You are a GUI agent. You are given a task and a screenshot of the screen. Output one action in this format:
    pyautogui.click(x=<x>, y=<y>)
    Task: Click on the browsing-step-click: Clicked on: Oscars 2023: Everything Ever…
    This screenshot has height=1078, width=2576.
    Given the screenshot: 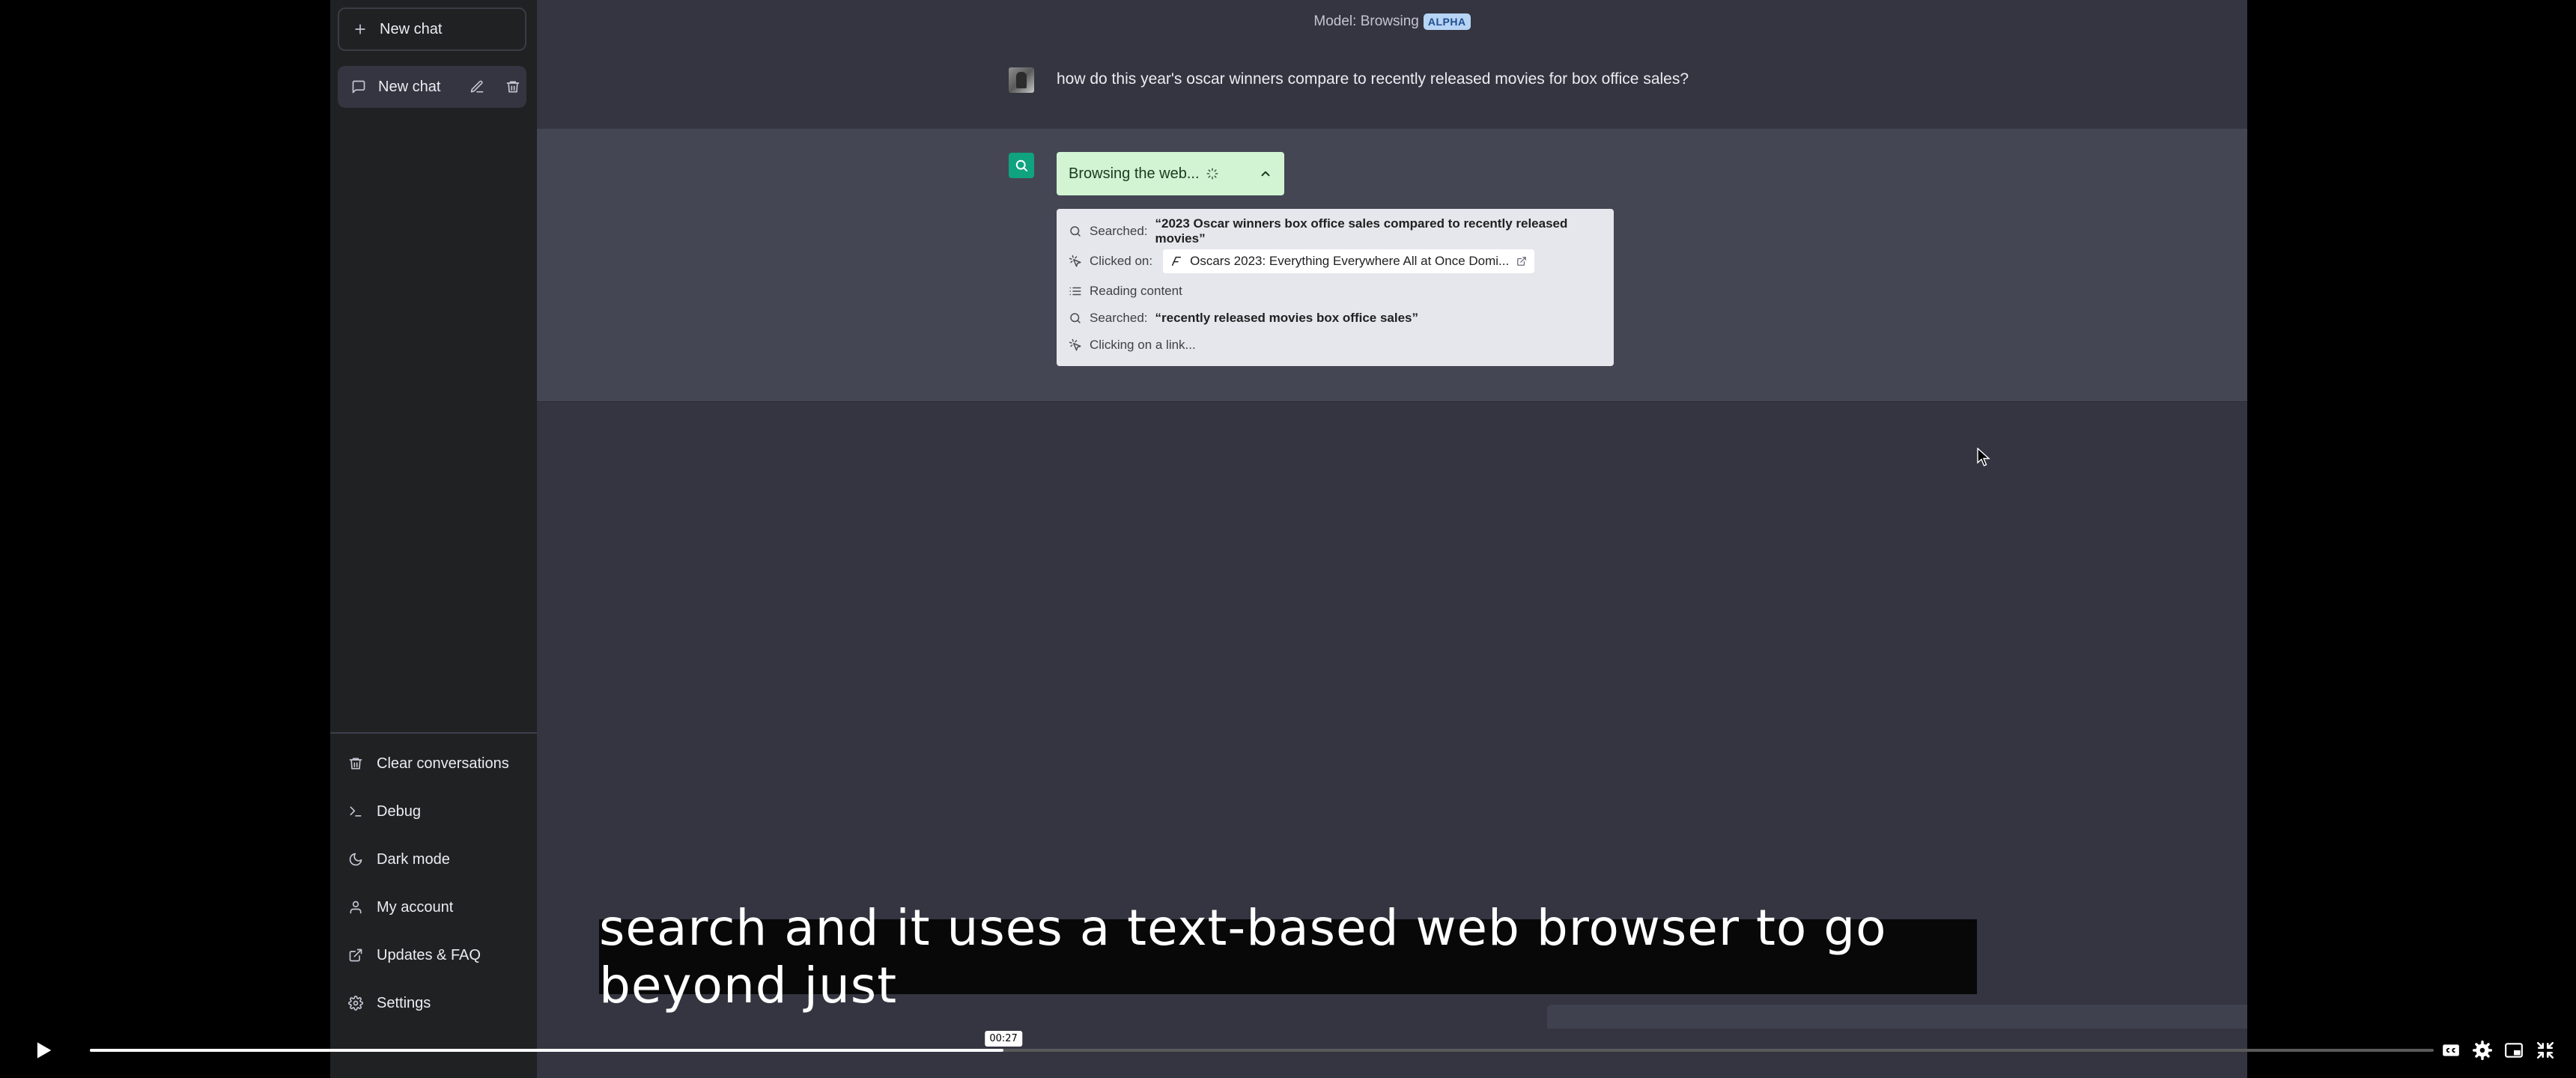 What is the action you would take?
    pyautogui.click(x=1335, y=261)
    